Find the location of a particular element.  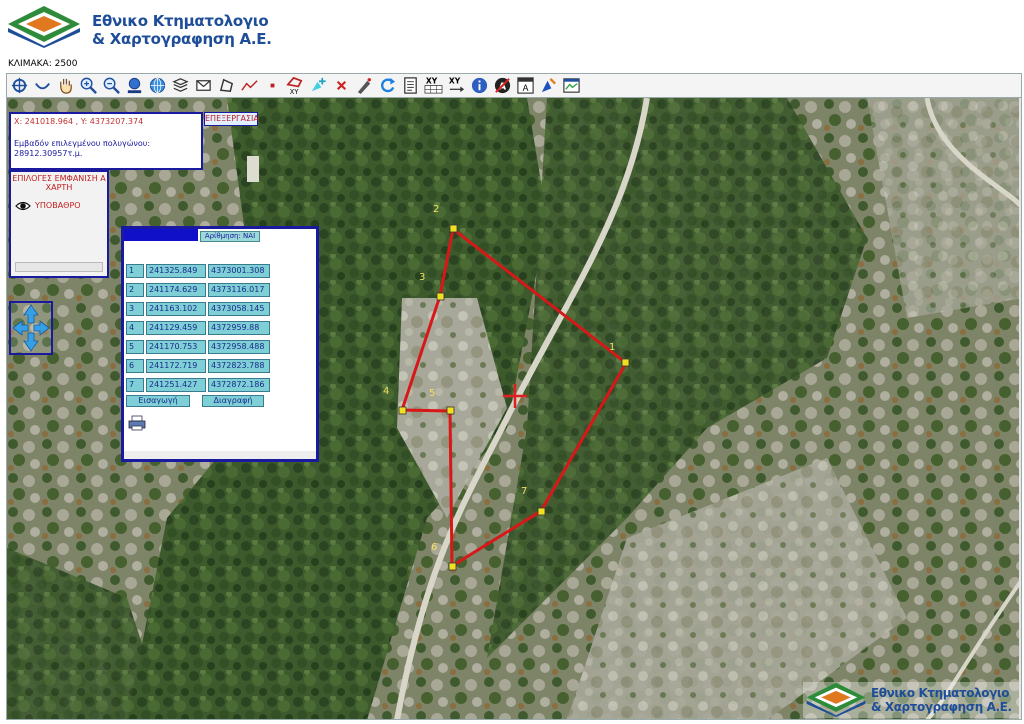

vertex-label: 3 is located at coordinates (422, 277).